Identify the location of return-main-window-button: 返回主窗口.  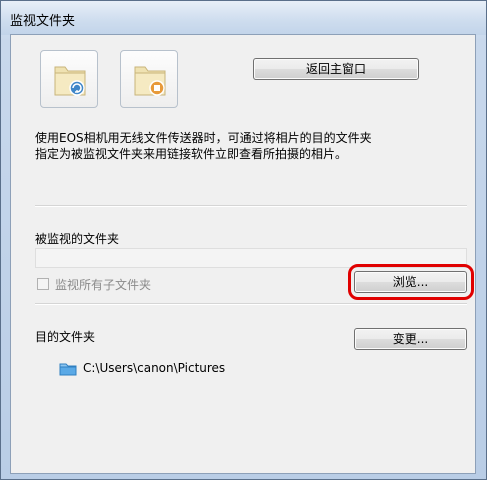
(336, 69).